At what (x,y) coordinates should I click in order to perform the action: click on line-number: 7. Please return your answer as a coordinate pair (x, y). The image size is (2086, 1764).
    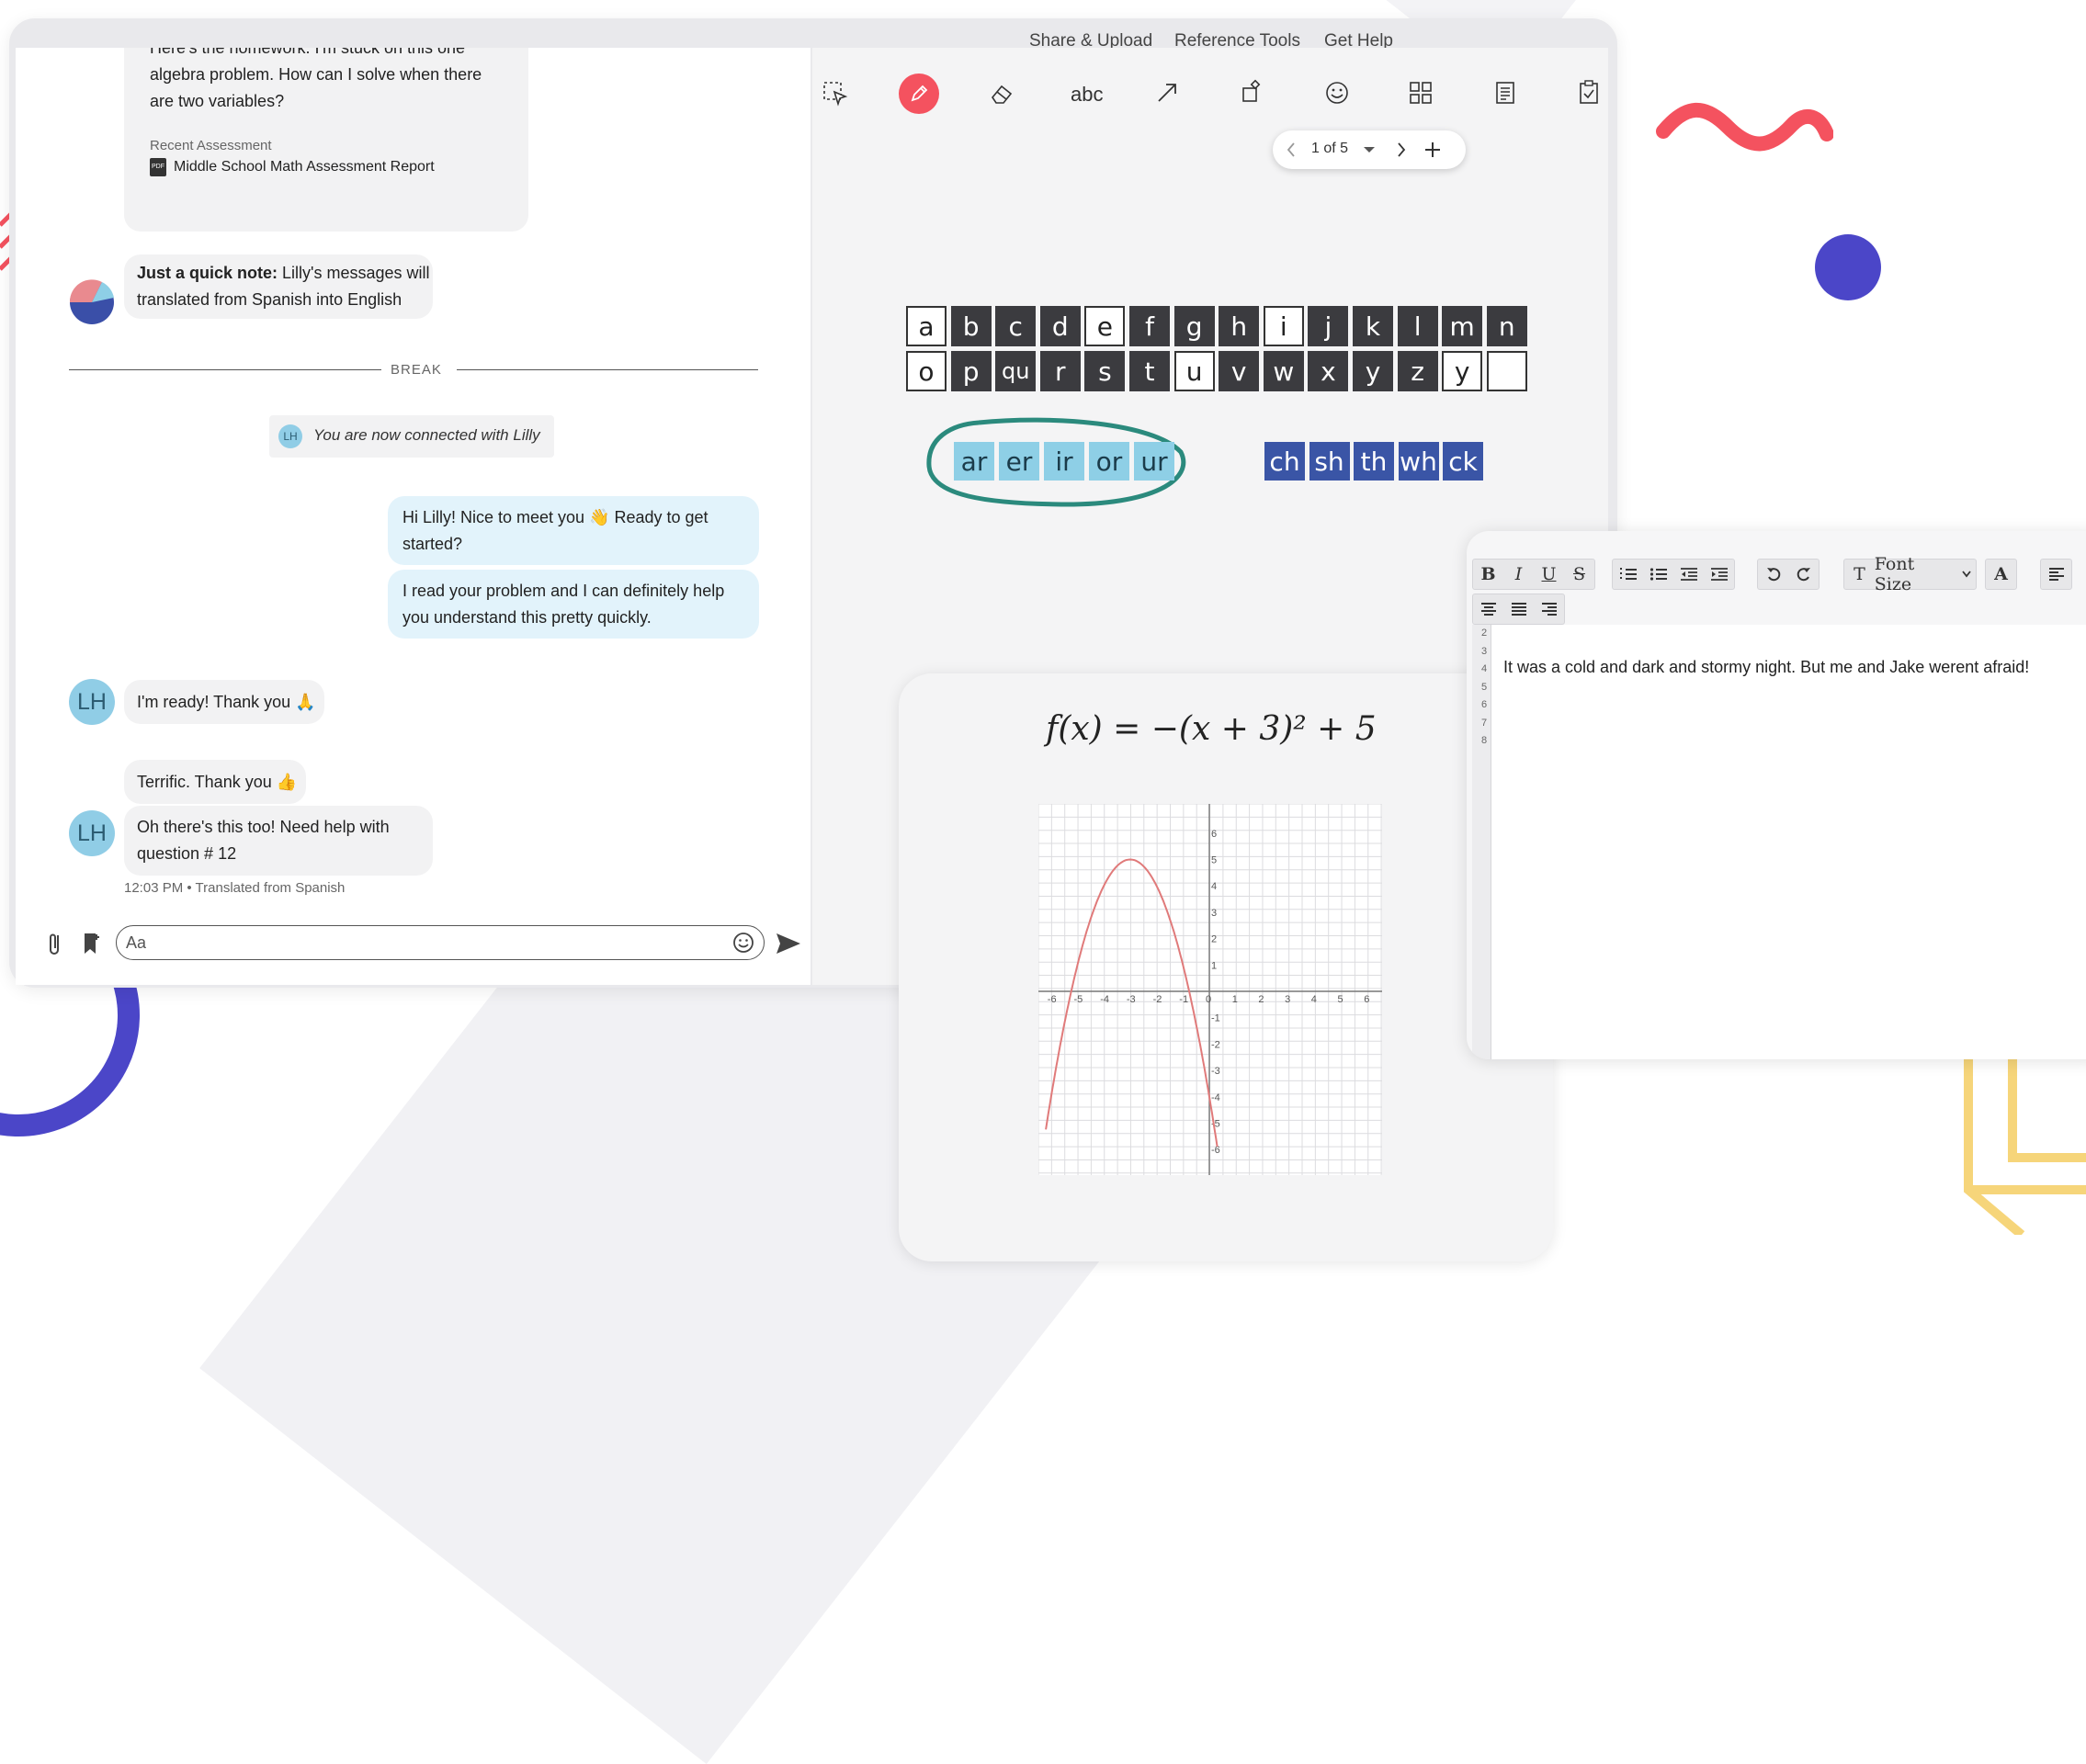
    Looking at the image, I should click on (1484, 723).